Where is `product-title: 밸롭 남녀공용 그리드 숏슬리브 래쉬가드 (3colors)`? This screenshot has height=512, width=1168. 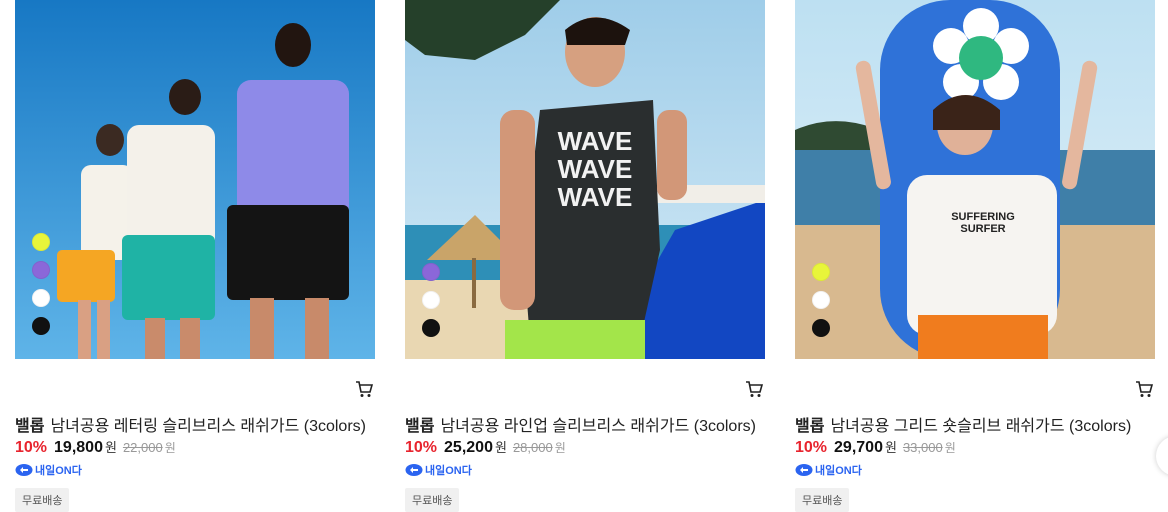 product-title: 밸롭 남녀공용 그리드 숏슬리브 래쉬가드 (3colors) is located at coordinates (963, 424).